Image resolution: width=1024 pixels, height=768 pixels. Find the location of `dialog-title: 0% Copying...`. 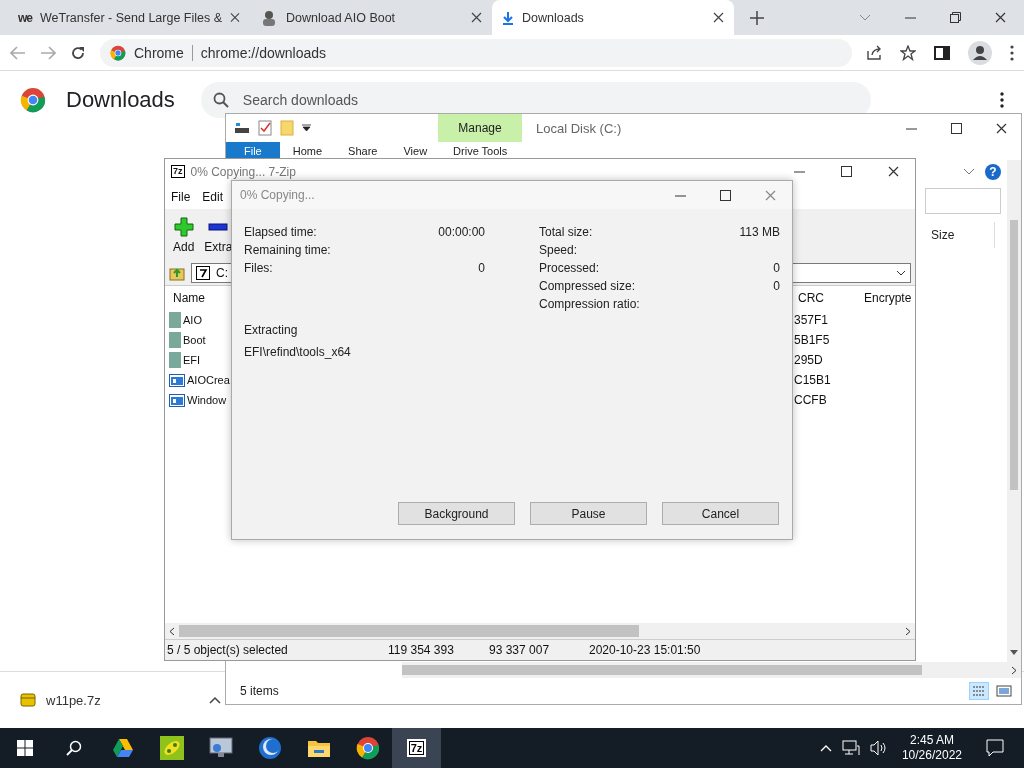

dialog-title: 0% Copying... is located at coordinates (277, 195).